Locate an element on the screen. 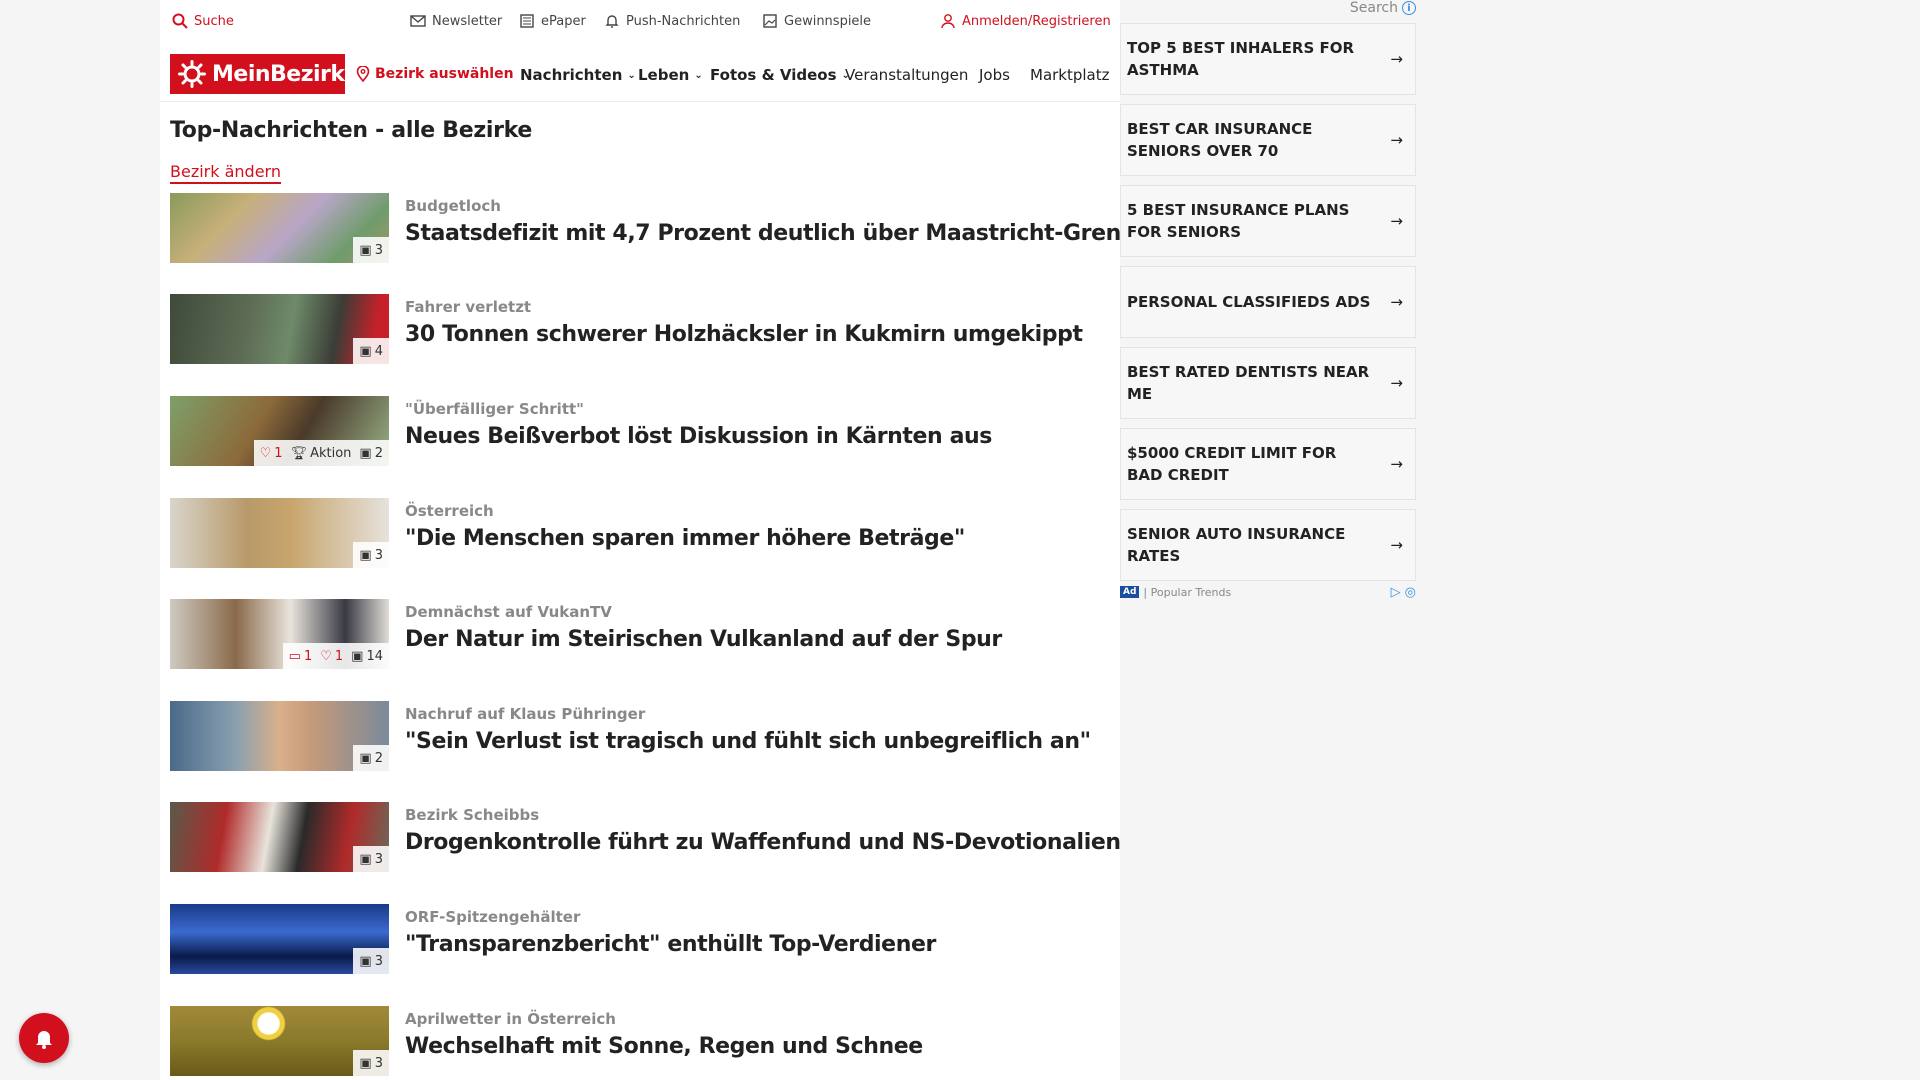 Image resolution: width=1920 pixels, height=1080 pixels. action-badge: 🏆︎ Aktion is located at coordinates (321, 453).